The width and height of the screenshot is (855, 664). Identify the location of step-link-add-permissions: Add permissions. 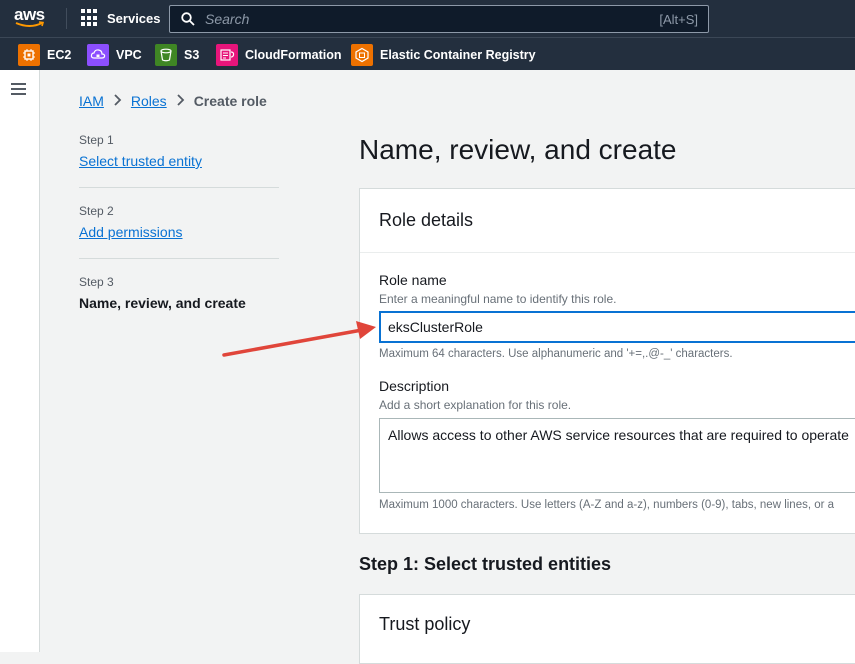
(131, 232).